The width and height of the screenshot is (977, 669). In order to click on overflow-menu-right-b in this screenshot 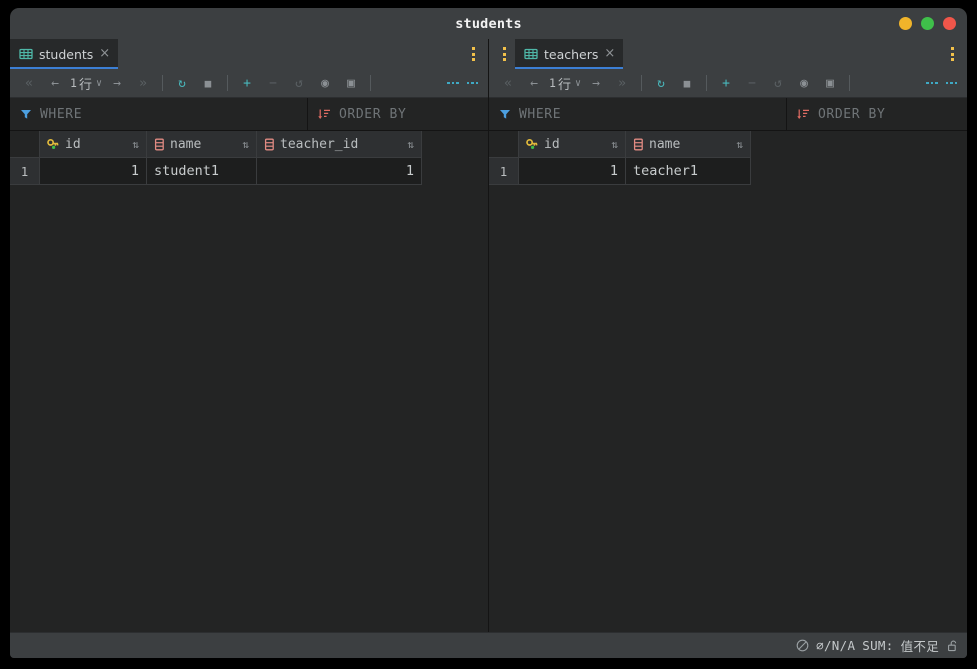, I will do `click(952, 83)`.